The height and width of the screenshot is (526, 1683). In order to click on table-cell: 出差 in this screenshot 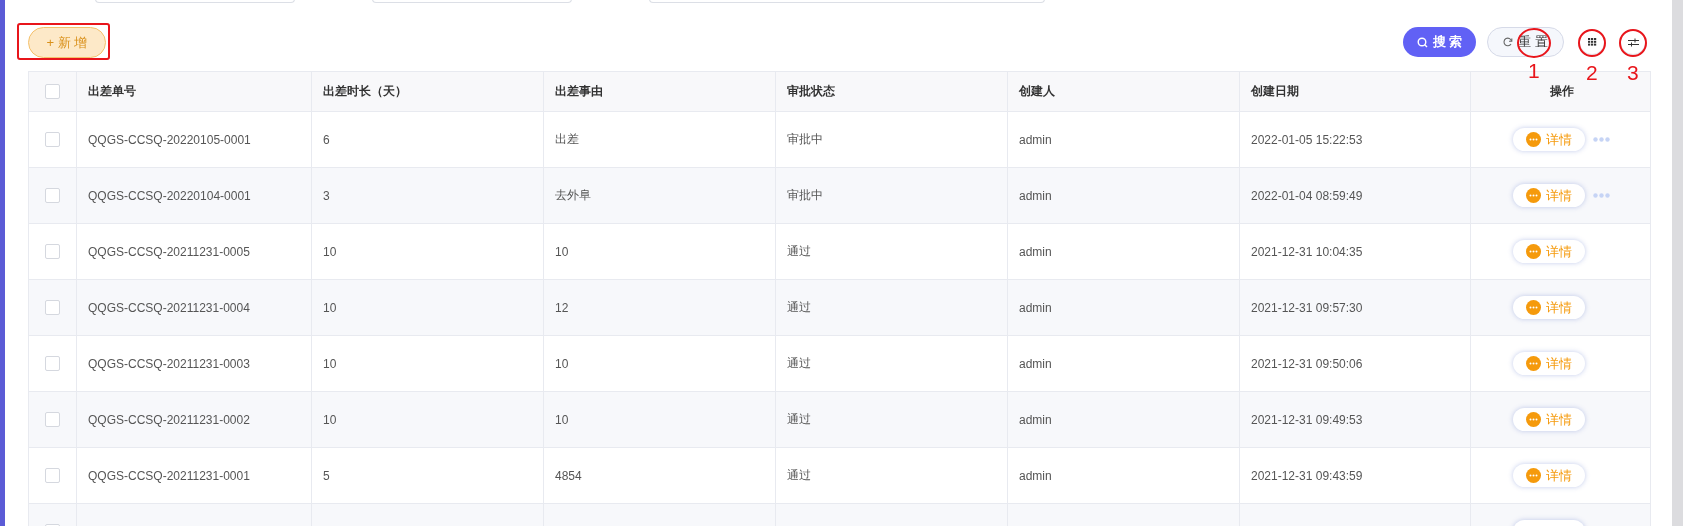, I will do `click(567, 139)`.